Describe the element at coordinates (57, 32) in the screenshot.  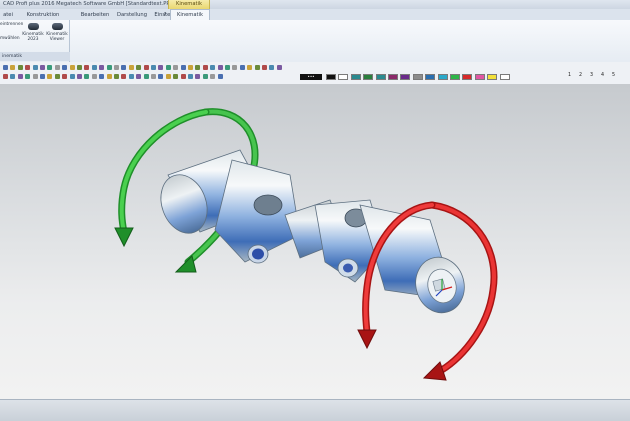
I see `ribbon-kinematik-viewer-button: Kinematik Viewer` at that location.